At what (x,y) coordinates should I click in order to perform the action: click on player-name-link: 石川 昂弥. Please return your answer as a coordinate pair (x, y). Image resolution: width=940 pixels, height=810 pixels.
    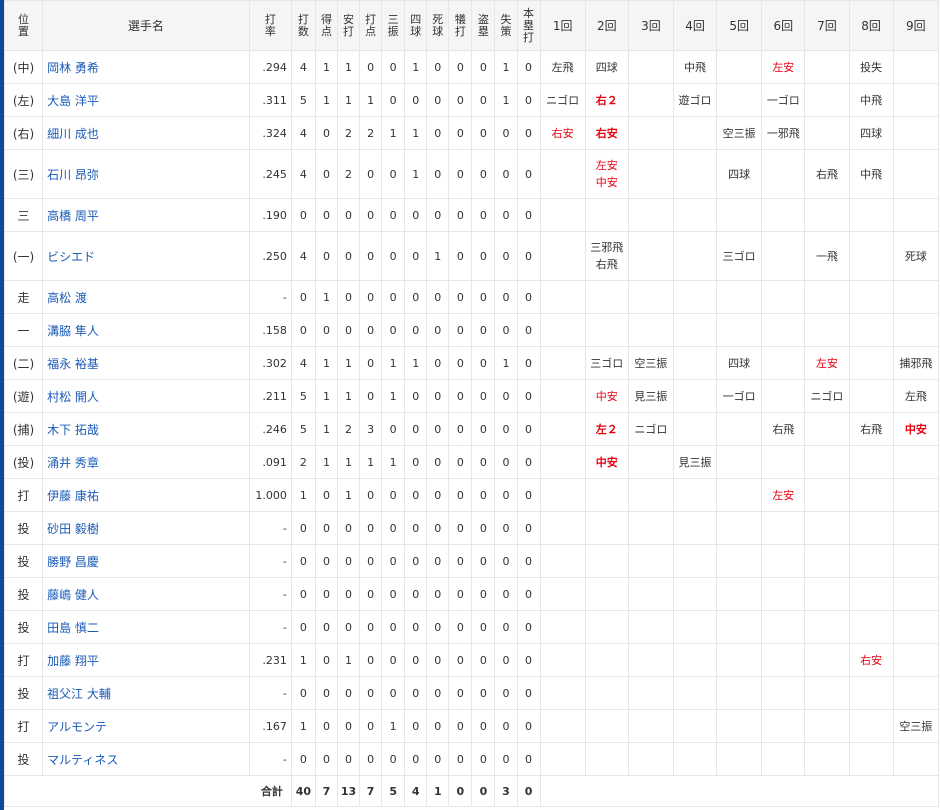
    Looking at the image, I should click on (146, 174).